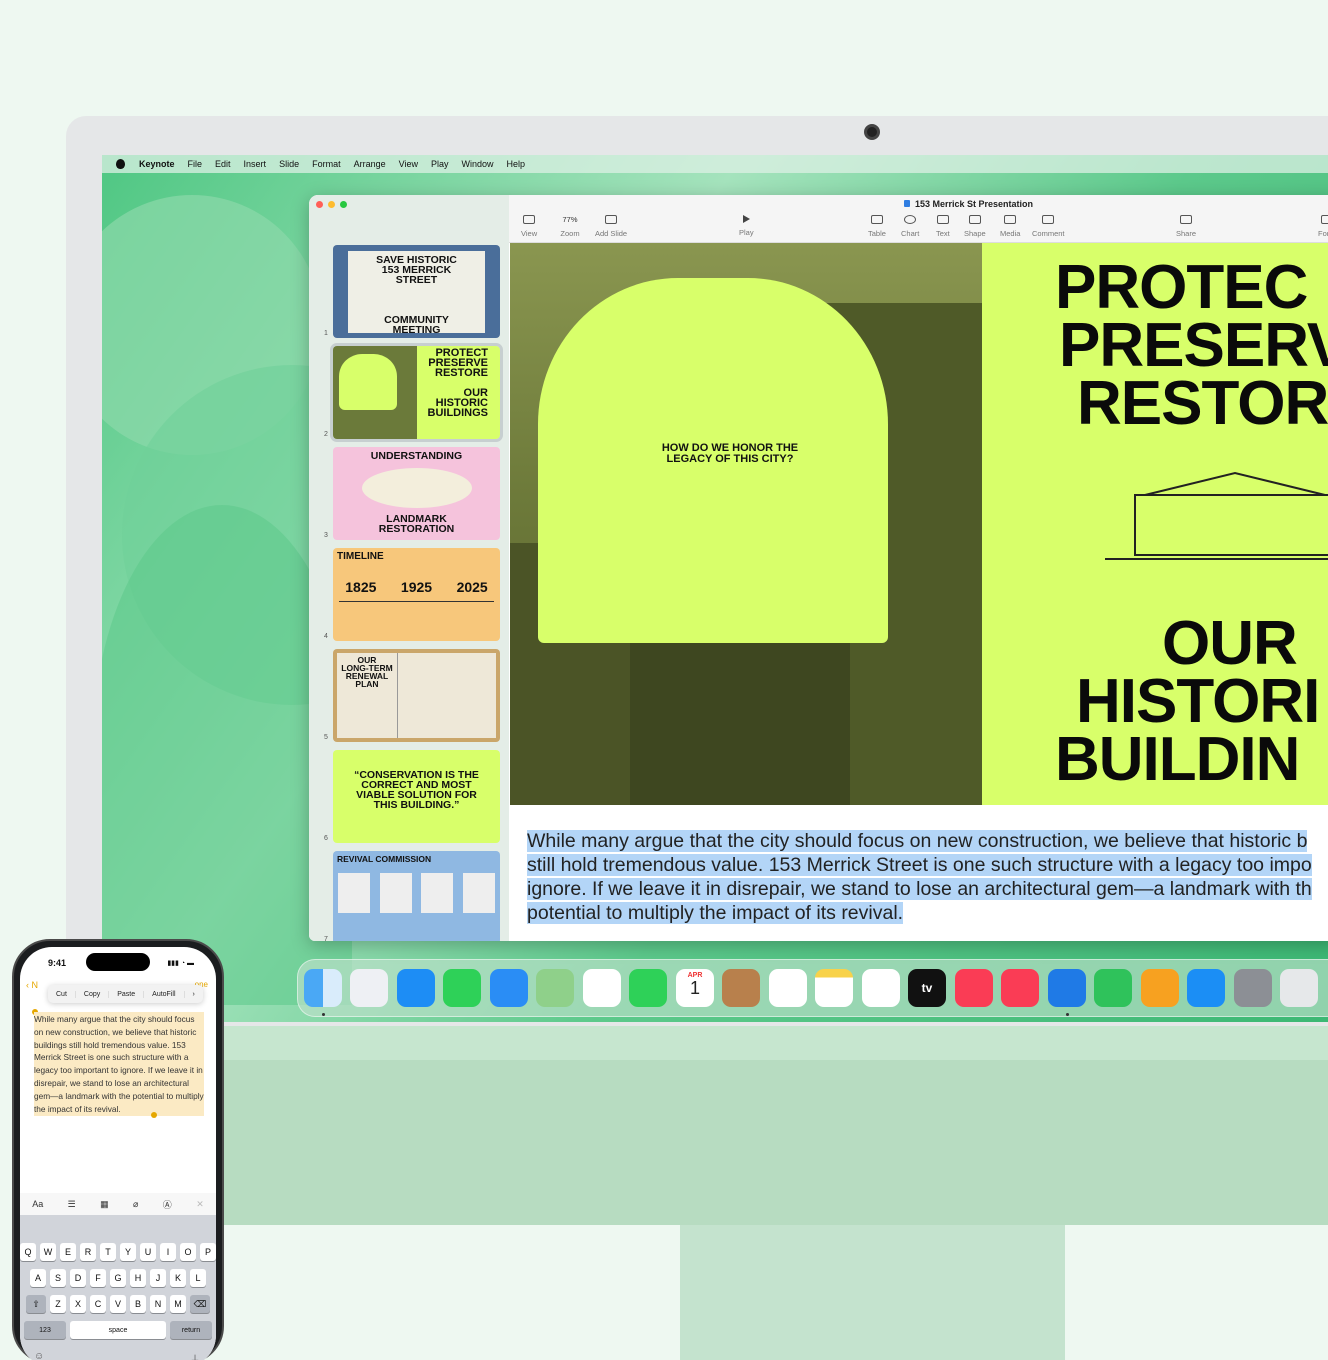 The height and width of the screenshot is (1360, 1328). What do you see at coordinates (195, 1355) in the screenshot?
I see `microphone-icon: ⏚` at bounding box center [195, 1355].